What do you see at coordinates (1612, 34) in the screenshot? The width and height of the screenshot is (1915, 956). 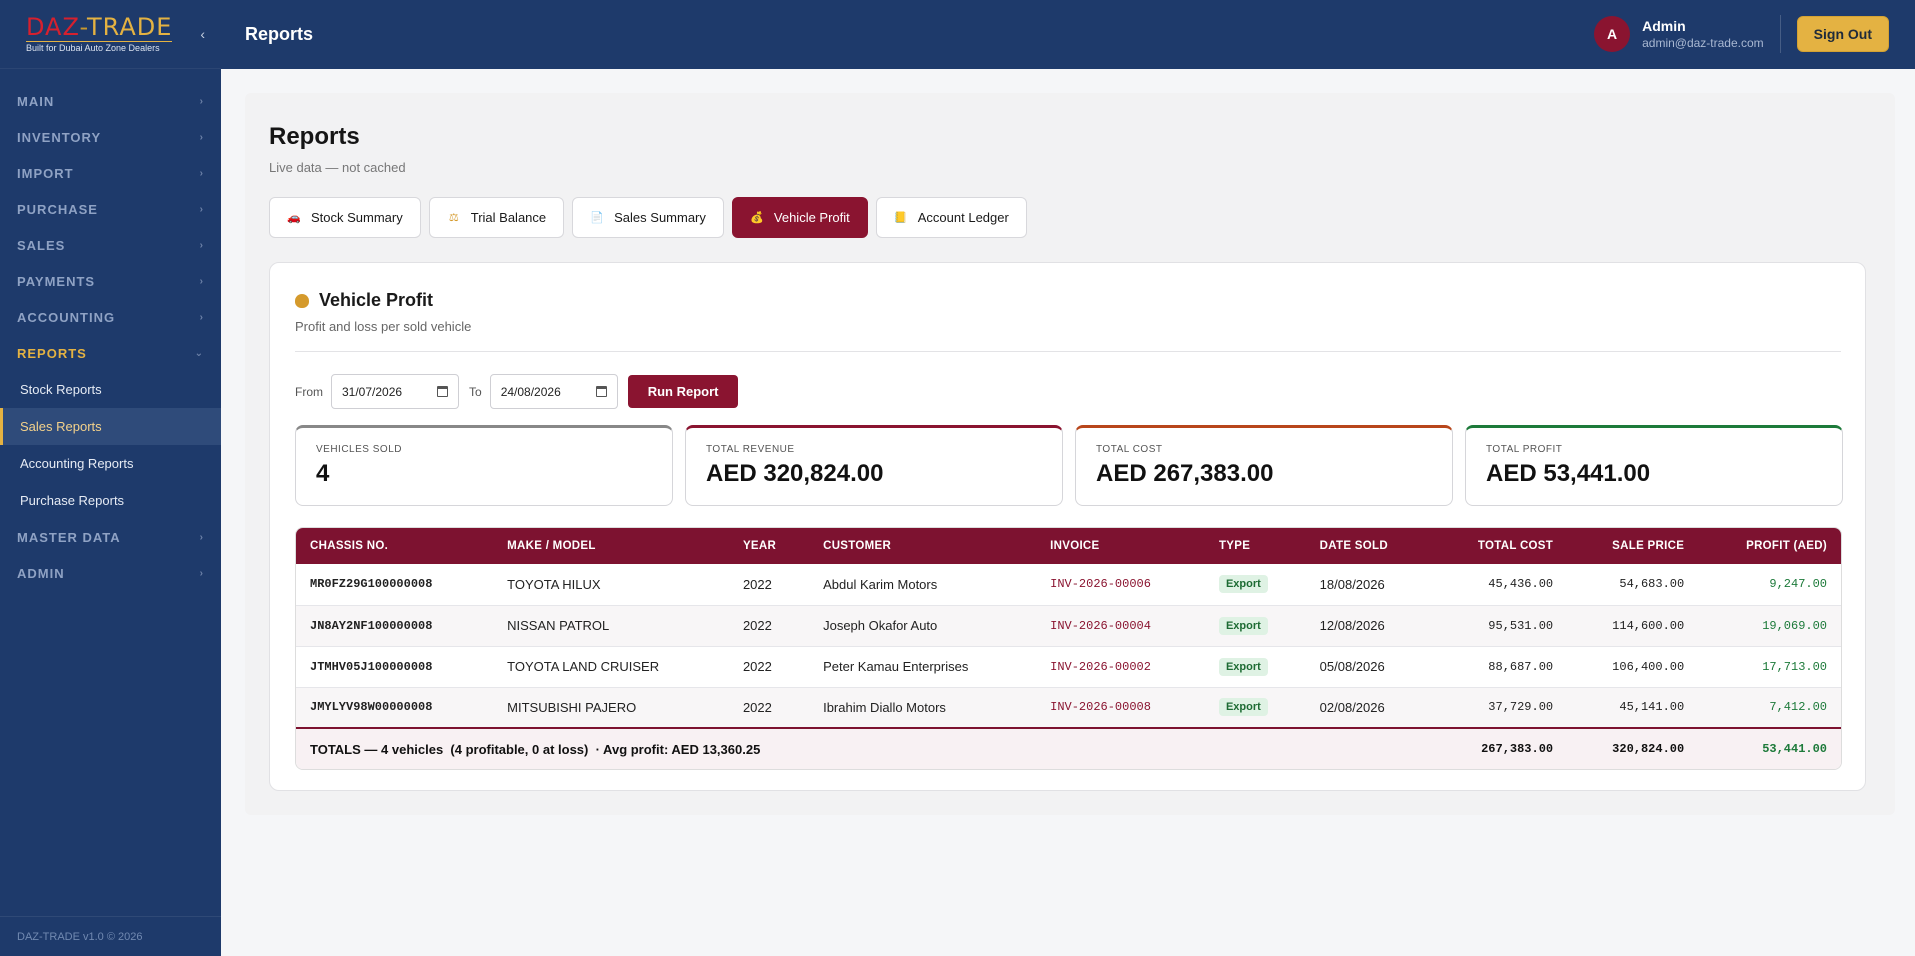 I see `avatar: A` at bounding box center [1612, 34].